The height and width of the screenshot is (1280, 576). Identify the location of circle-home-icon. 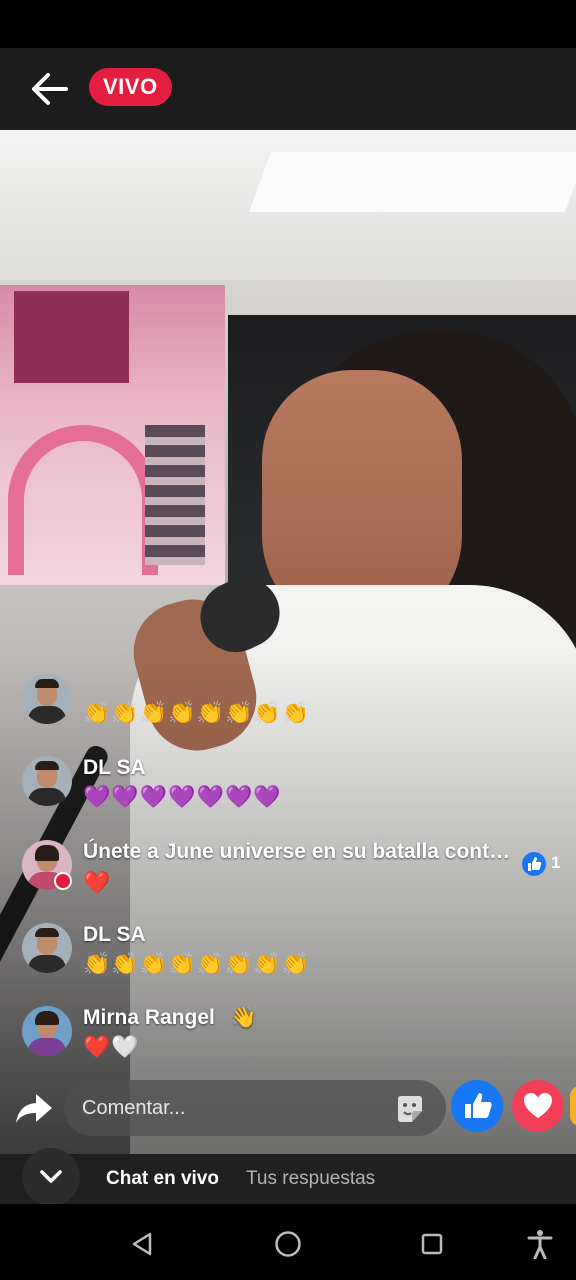
(288, 1244).